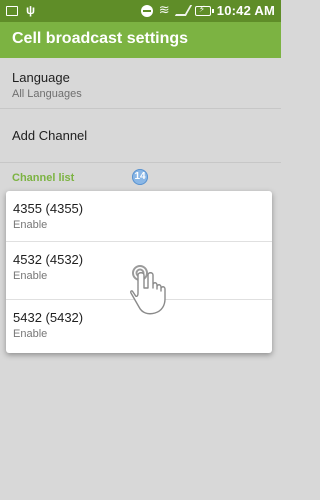  What do you see at coordinates (48, 208) in the screenshot?
I see `channel-title: 4355 (4355)` at bounding box center [48, 208].